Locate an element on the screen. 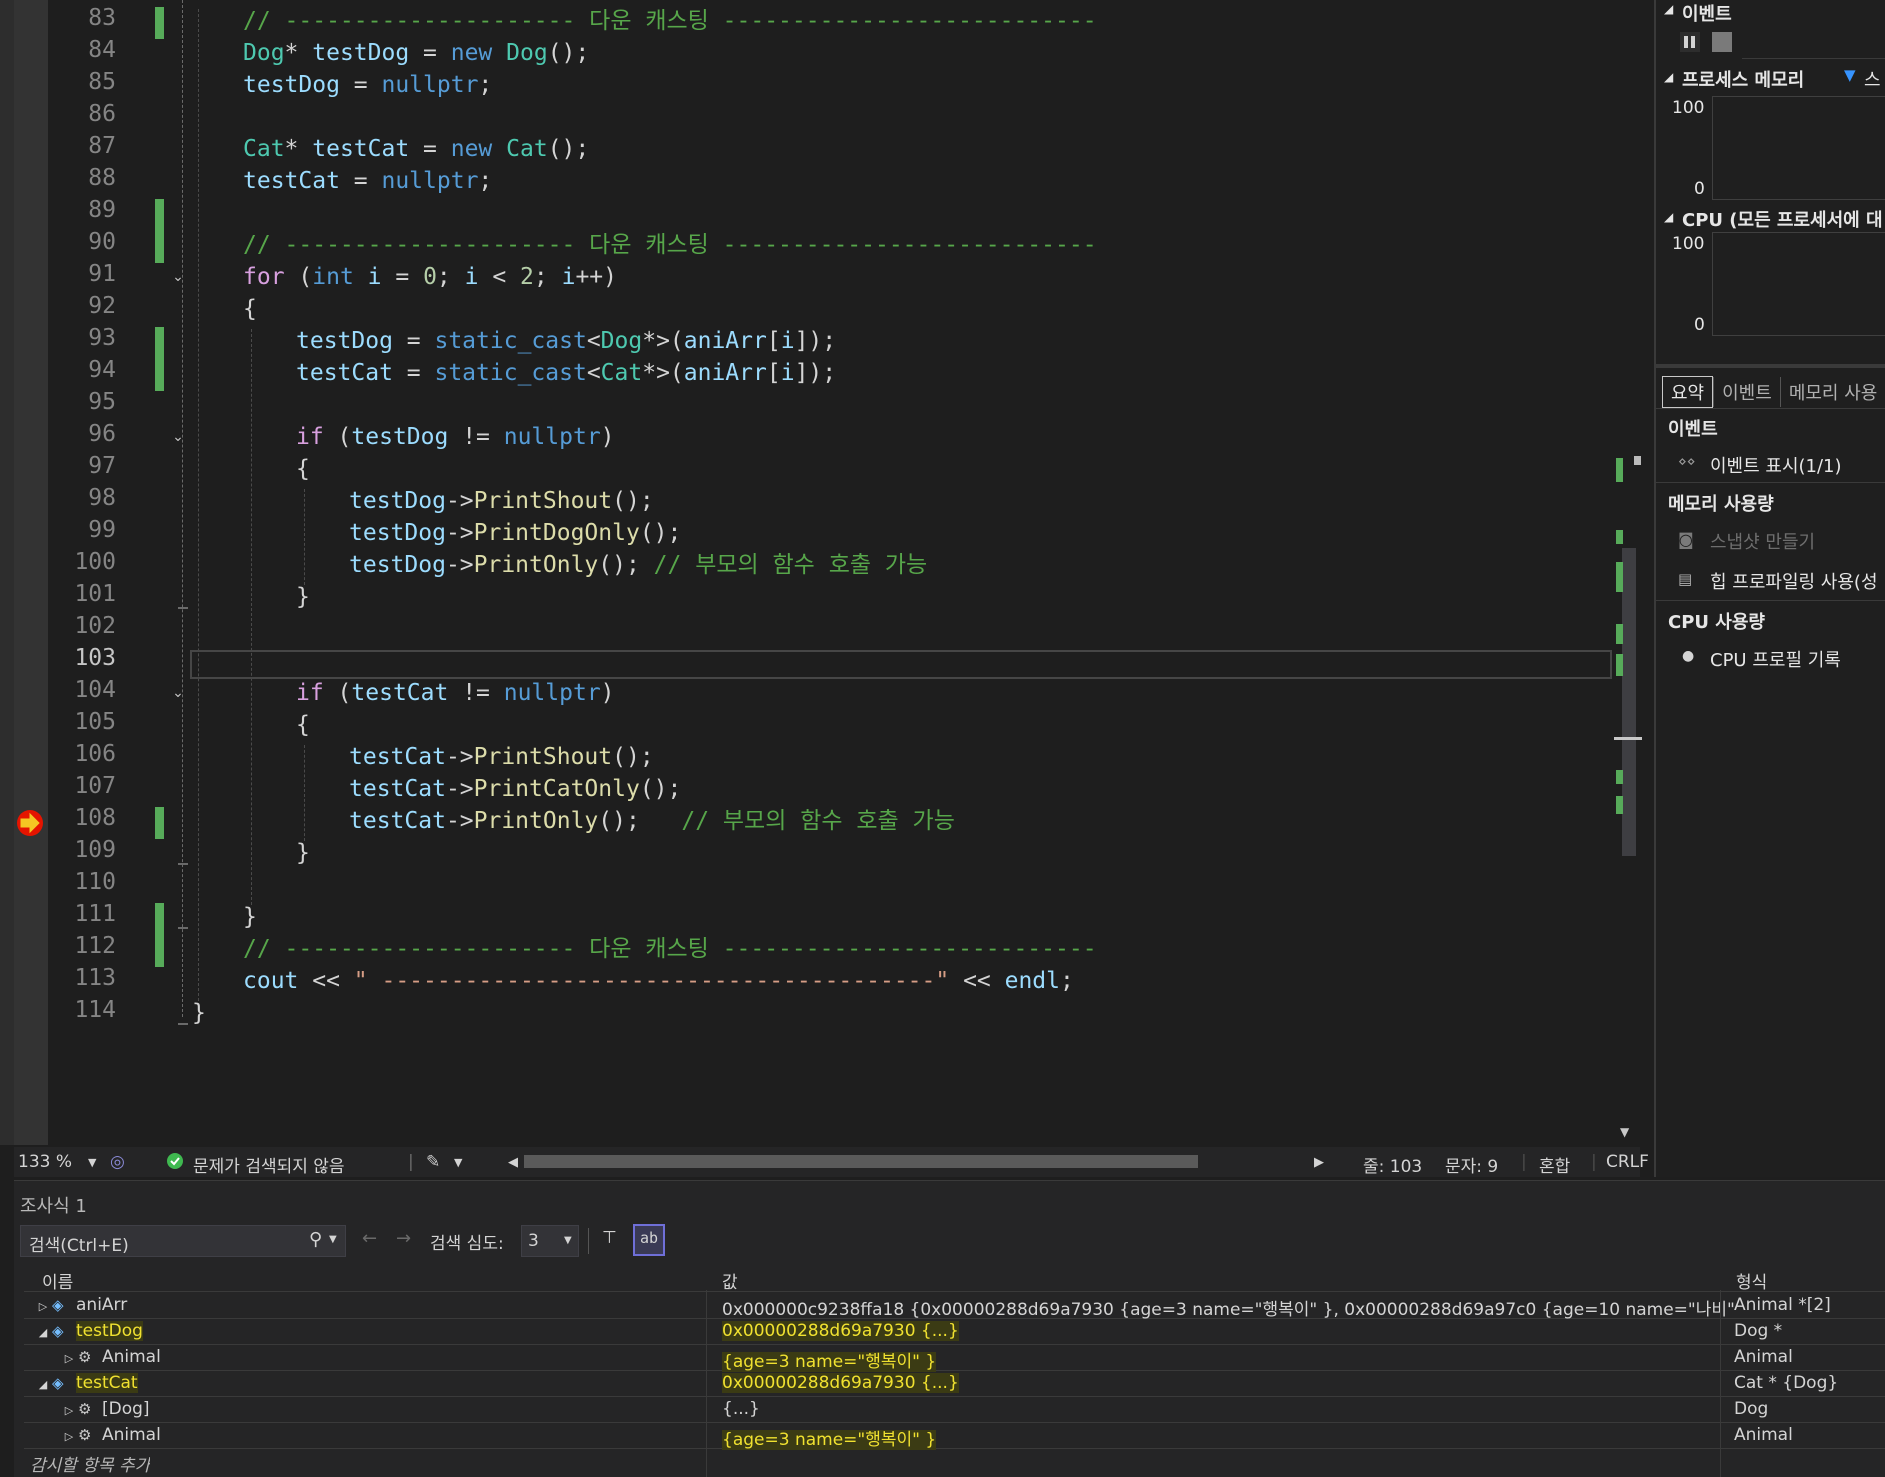 The height and width of the screenshot is (1477, 1885). code-line: testCat->PrintCatOnly(); is located at coordinates (515, 789).